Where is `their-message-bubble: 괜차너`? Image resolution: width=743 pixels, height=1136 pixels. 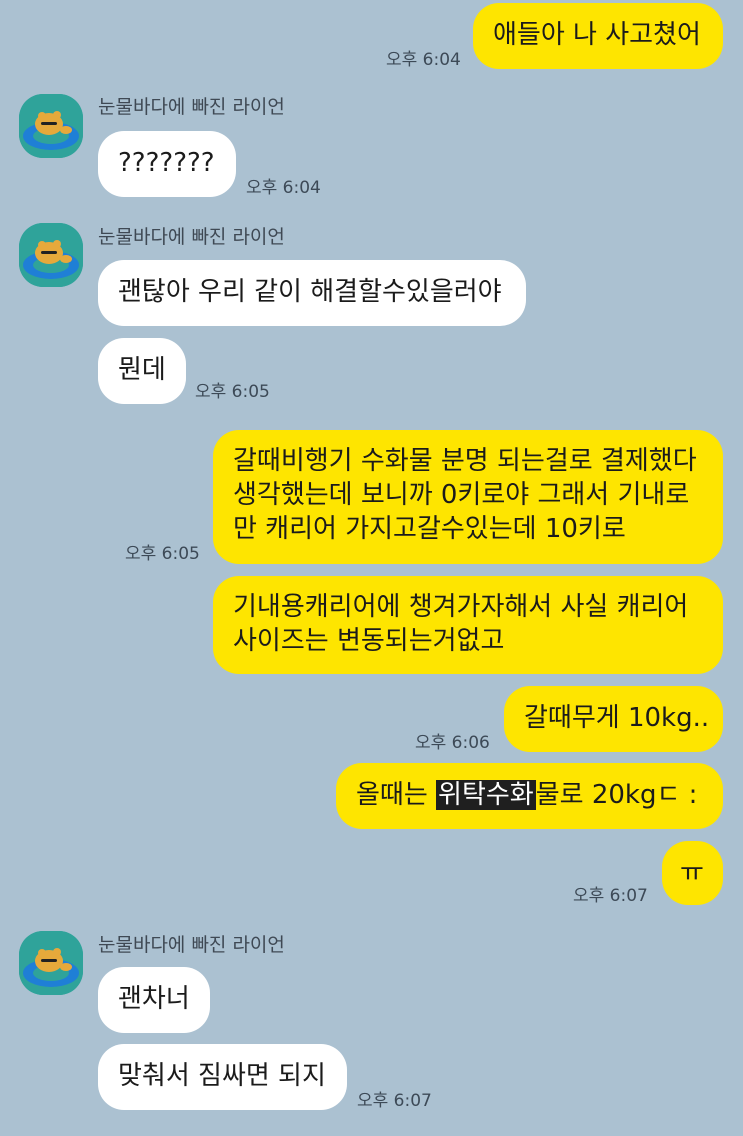
their-message-bubble: 괜차너 is located at coordinates (154, 1000).